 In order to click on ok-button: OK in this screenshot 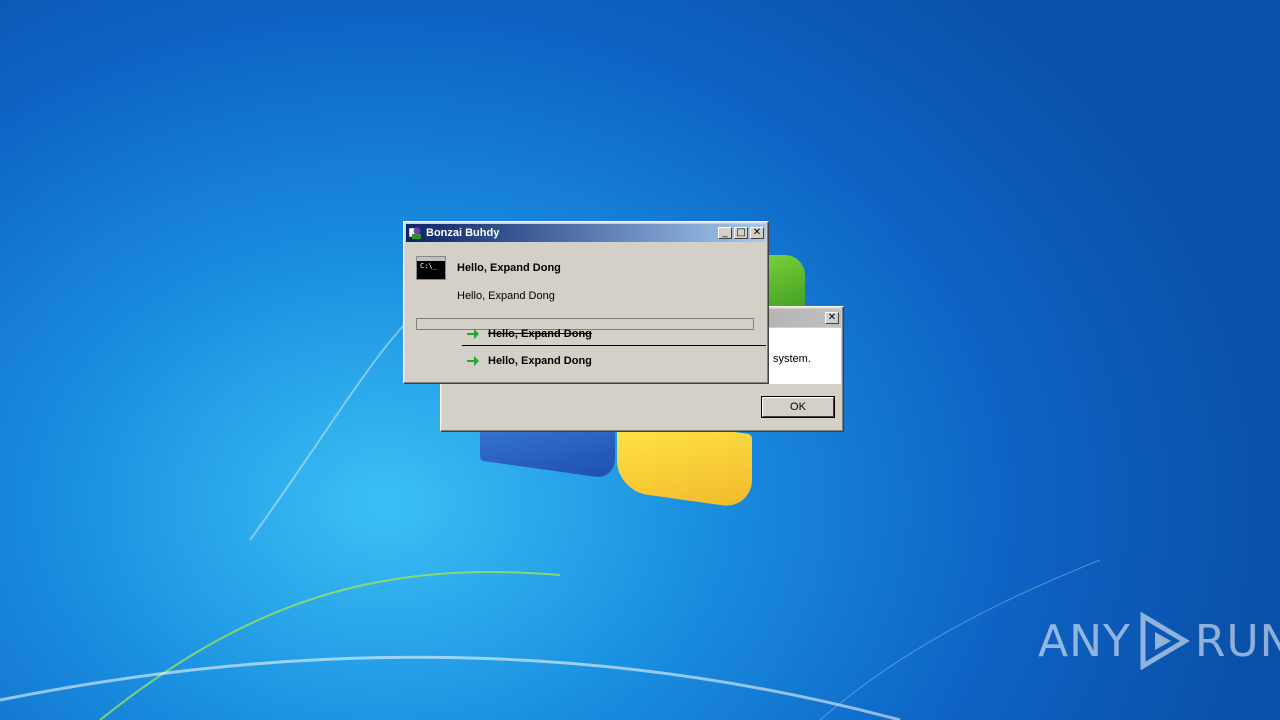, I will do `click(798, 407)`.